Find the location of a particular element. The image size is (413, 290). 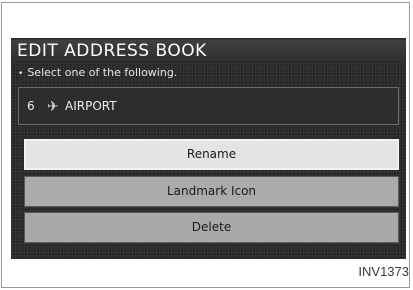

instruction-text: • Select one of the following. is located at coordinates (97, 73).